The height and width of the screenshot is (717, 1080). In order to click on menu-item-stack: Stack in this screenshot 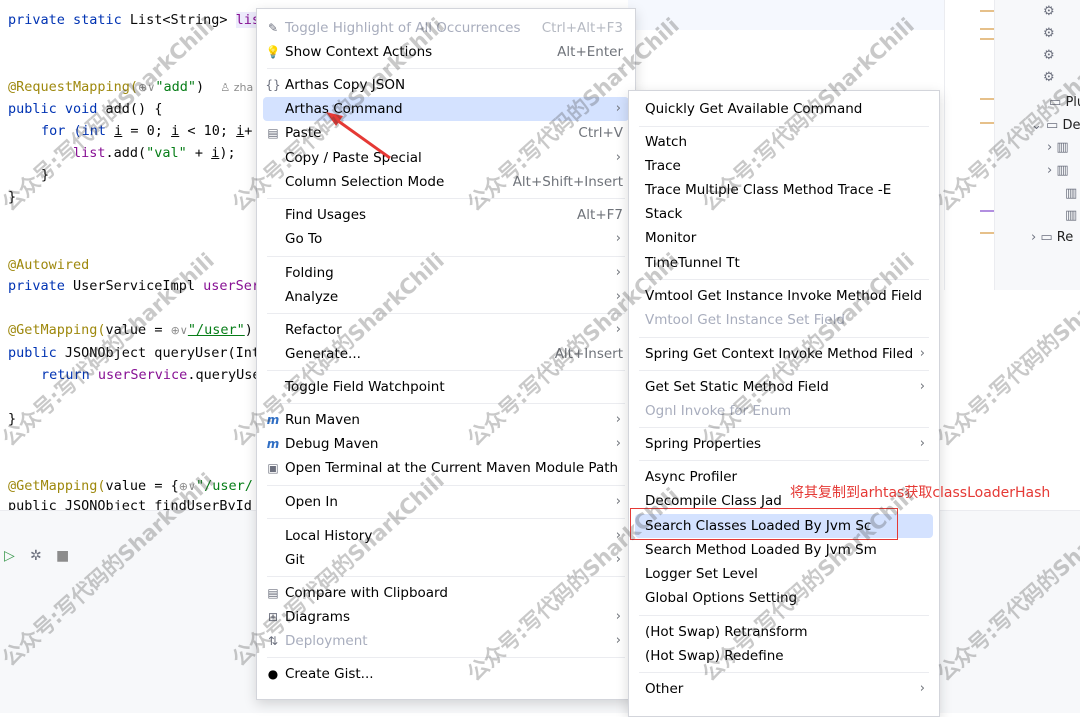, I will do `click(784, 214)`.